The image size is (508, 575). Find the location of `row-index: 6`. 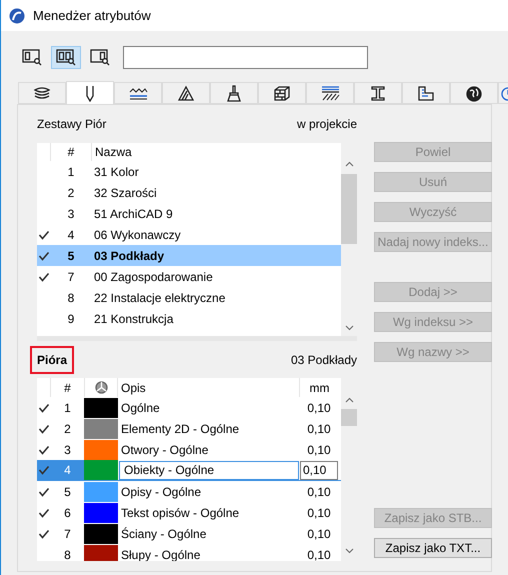

row-index: 6 is located at coordinates (67, 513).